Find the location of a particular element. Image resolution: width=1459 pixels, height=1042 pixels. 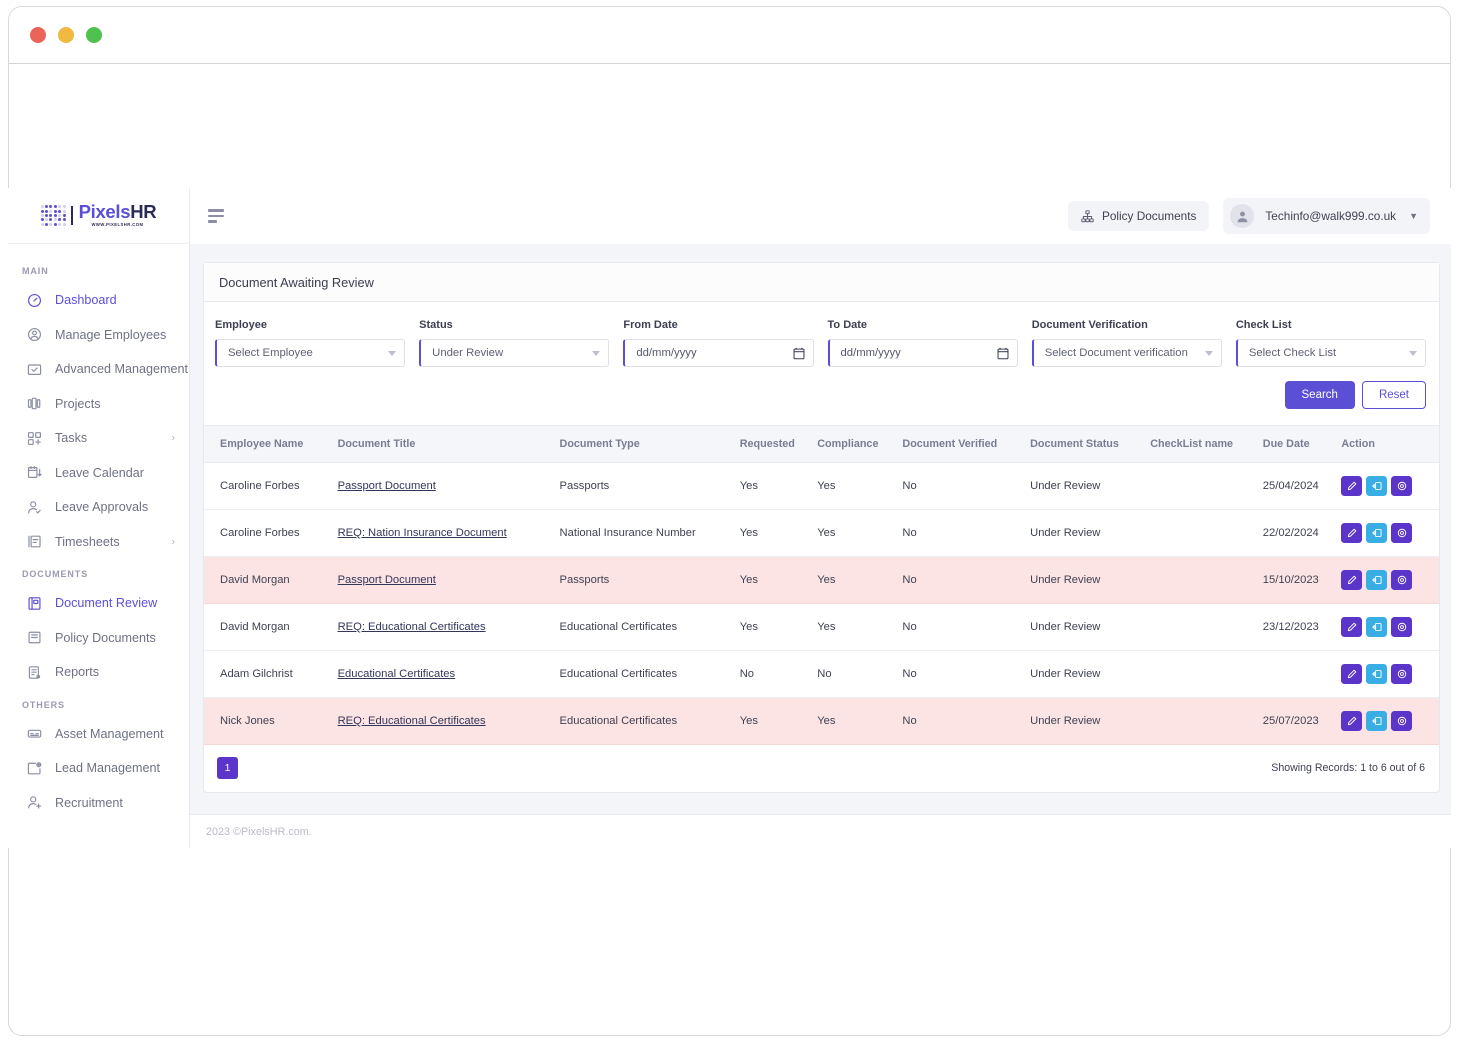

cell-document-verified: No is located at coordinates (966, 627).